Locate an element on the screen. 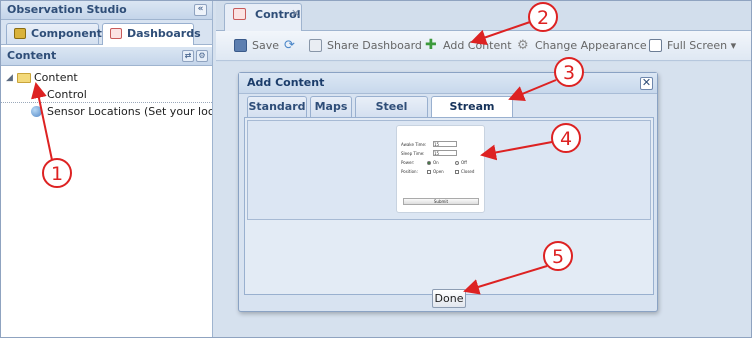 The height and width of the screenshot is (338, 752). power-option-off: Off is located at coordinates (461, 162).